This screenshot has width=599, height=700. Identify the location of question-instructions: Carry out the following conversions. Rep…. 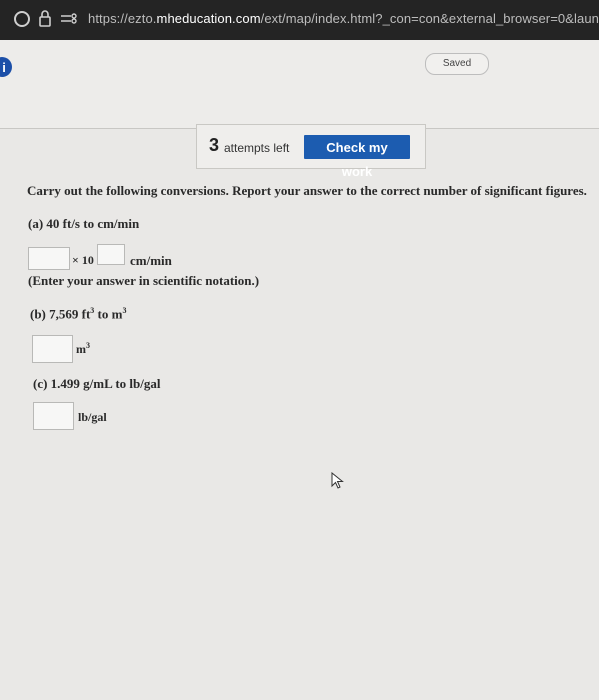
(307, 190).